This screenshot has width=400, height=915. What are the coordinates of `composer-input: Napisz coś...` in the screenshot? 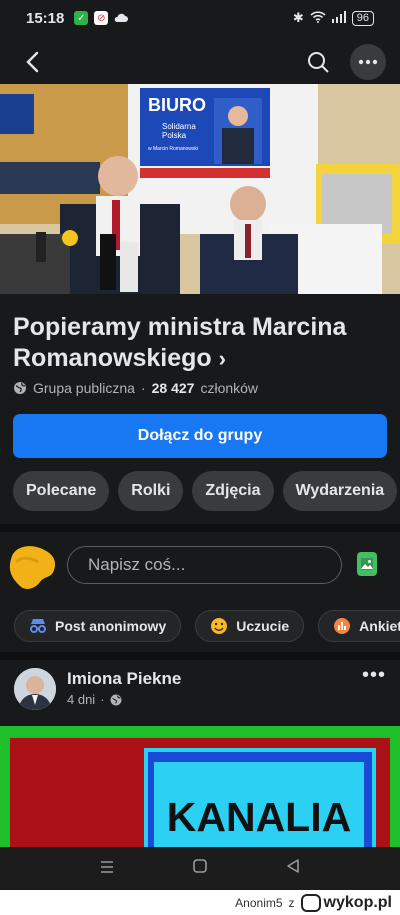 It's located at (204, 565).